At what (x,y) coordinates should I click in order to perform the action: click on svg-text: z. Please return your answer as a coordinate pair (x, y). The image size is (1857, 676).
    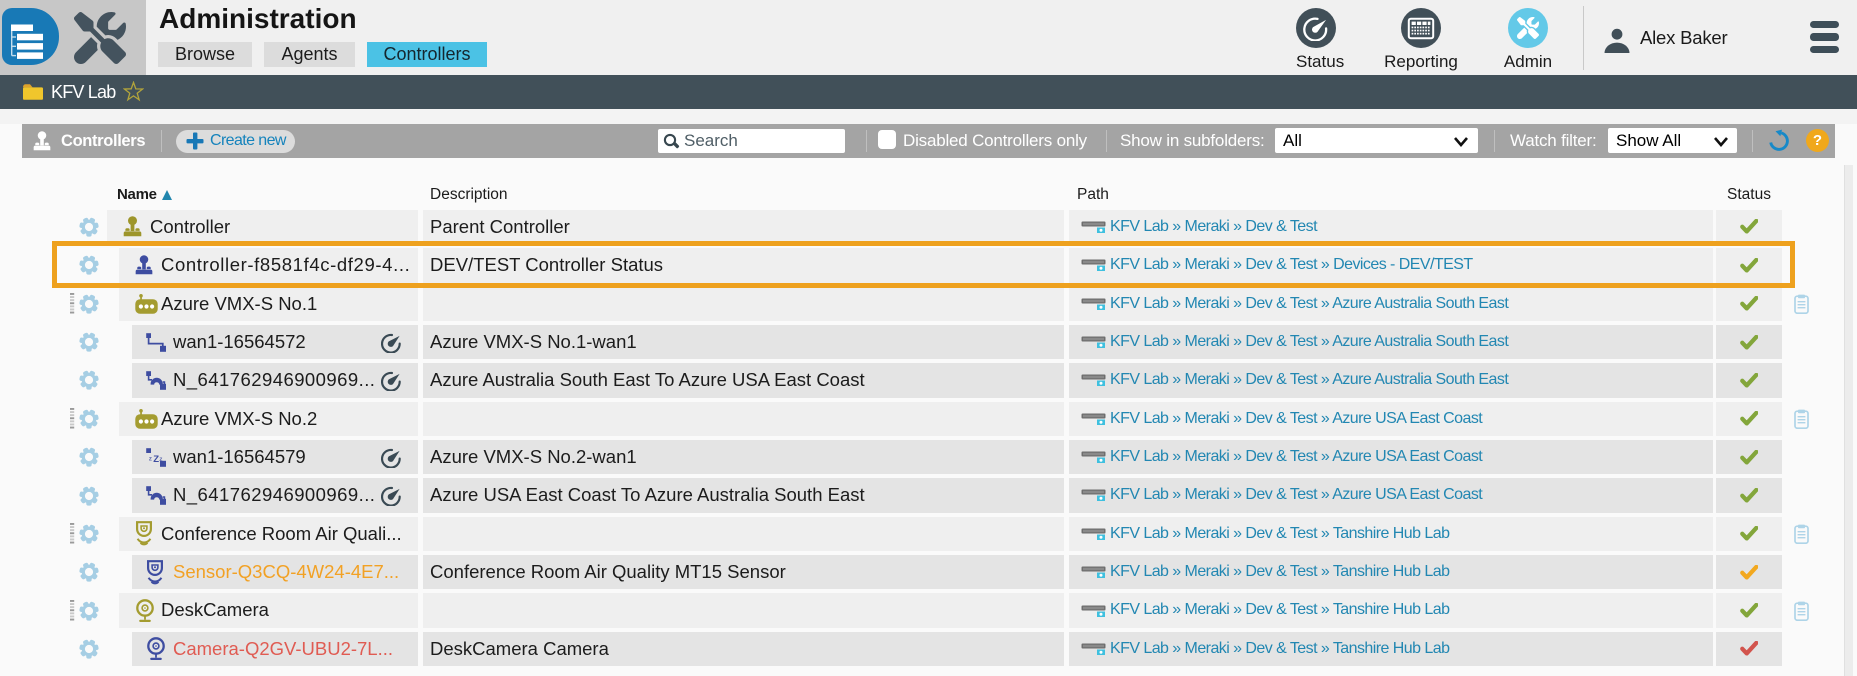
    Looking at the image, I should click on (151, 458).